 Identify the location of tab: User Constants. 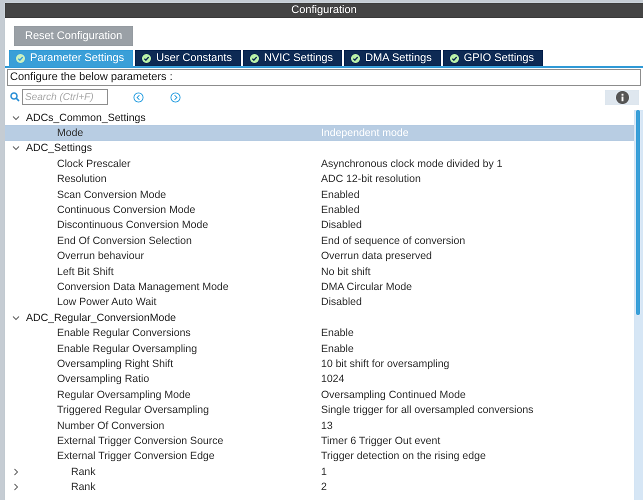
(188, 58).